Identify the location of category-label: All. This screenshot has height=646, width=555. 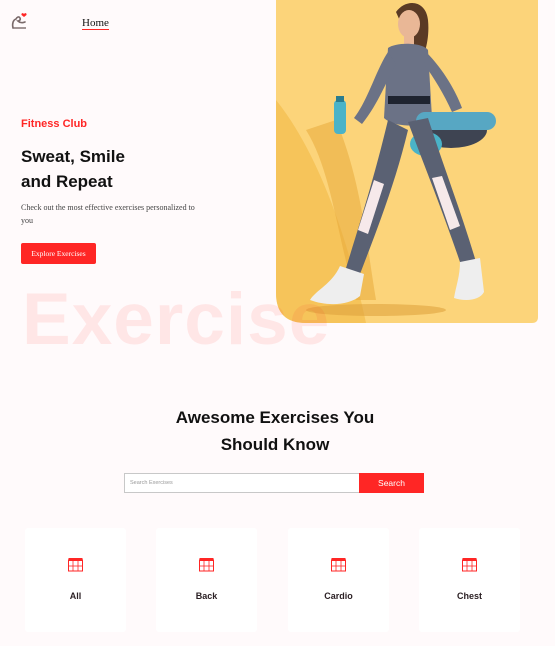
(75, 596).